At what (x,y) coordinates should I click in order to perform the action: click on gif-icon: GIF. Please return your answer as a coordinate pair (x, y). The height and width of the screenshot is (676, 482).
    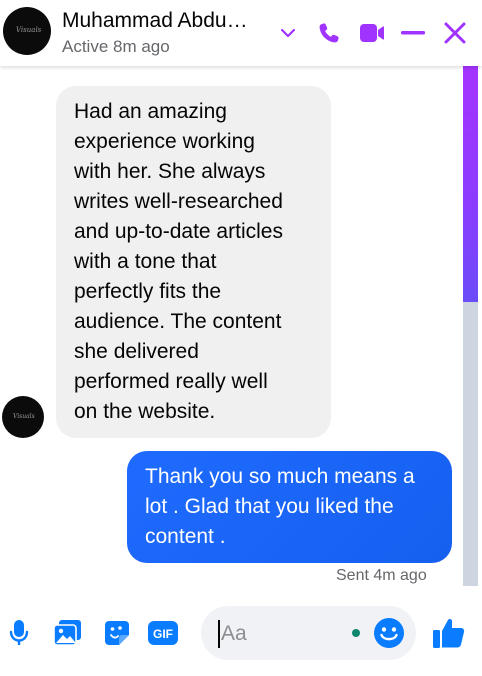
    Looking at the image, I should click on (163, 633).